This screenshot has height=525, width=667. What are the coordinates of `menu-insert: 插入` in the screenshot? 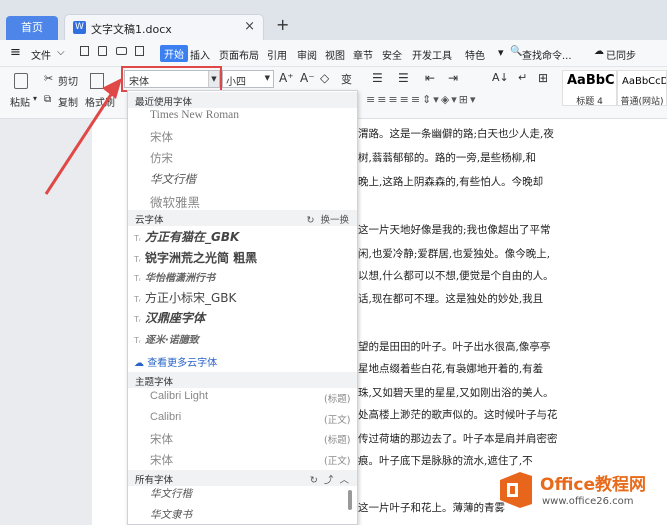 It's located at (200, 54).